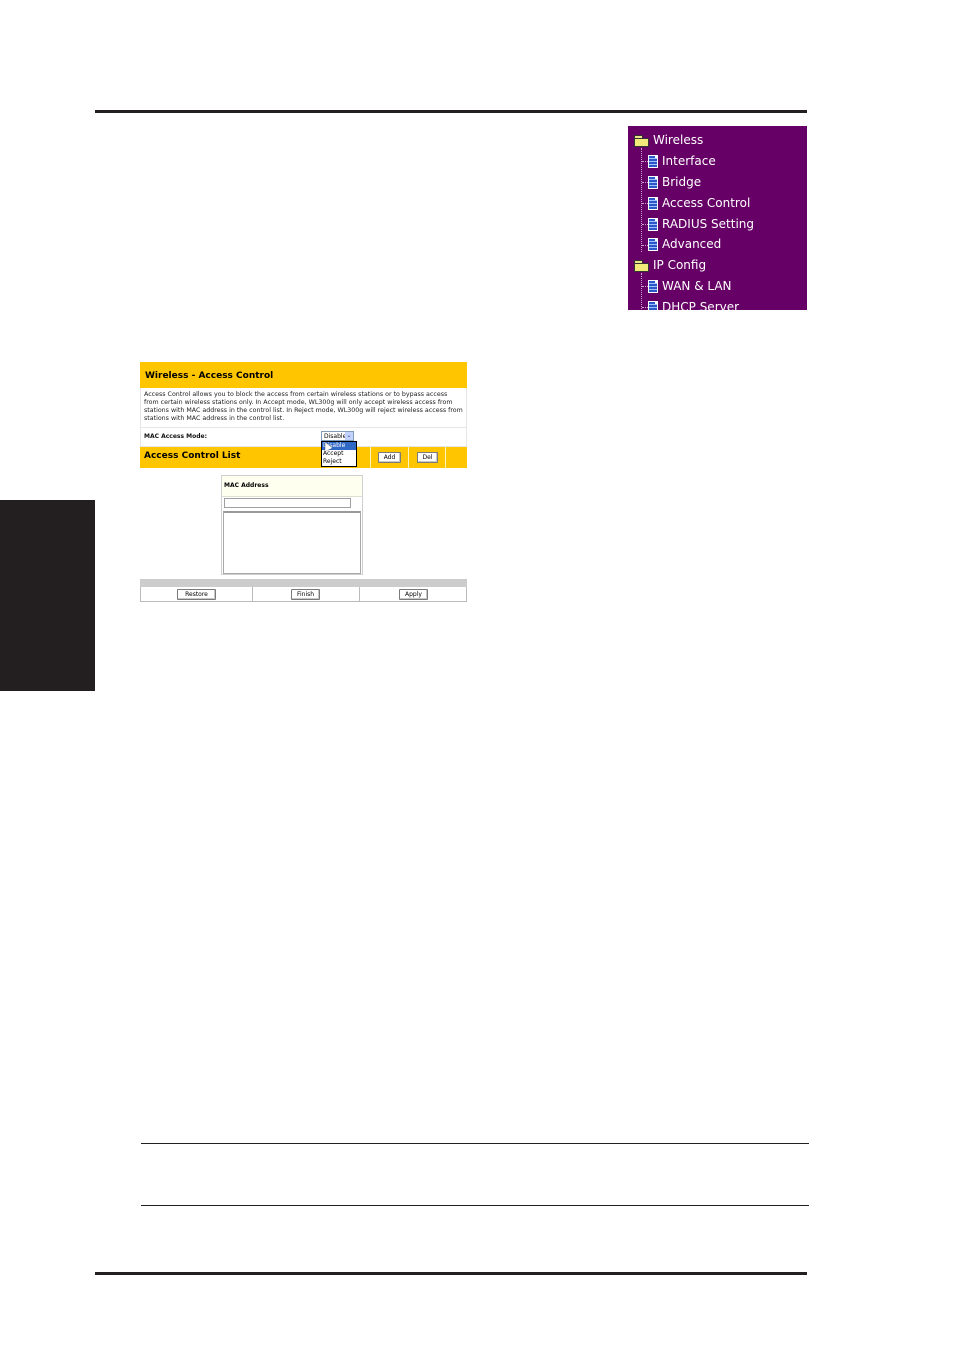 The image size is (954, 1351). What do you see at coordinates (682, 182) in the screenshot?
I see `sidebar-item-label: Bridge` at bounding box center [682, 182].